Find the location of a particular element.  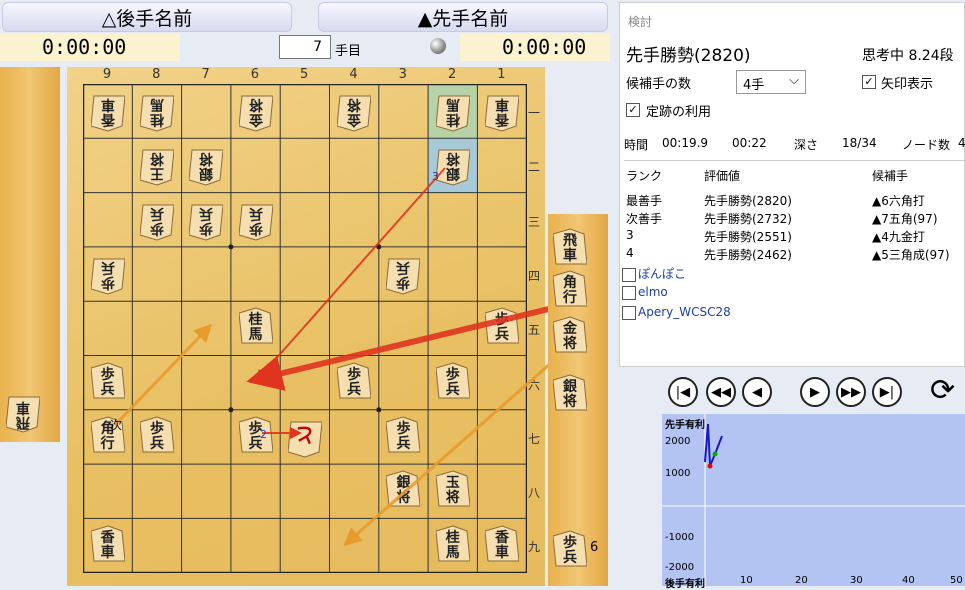

arrows-checkbox: ✓ is located at coordinates (869, 82).